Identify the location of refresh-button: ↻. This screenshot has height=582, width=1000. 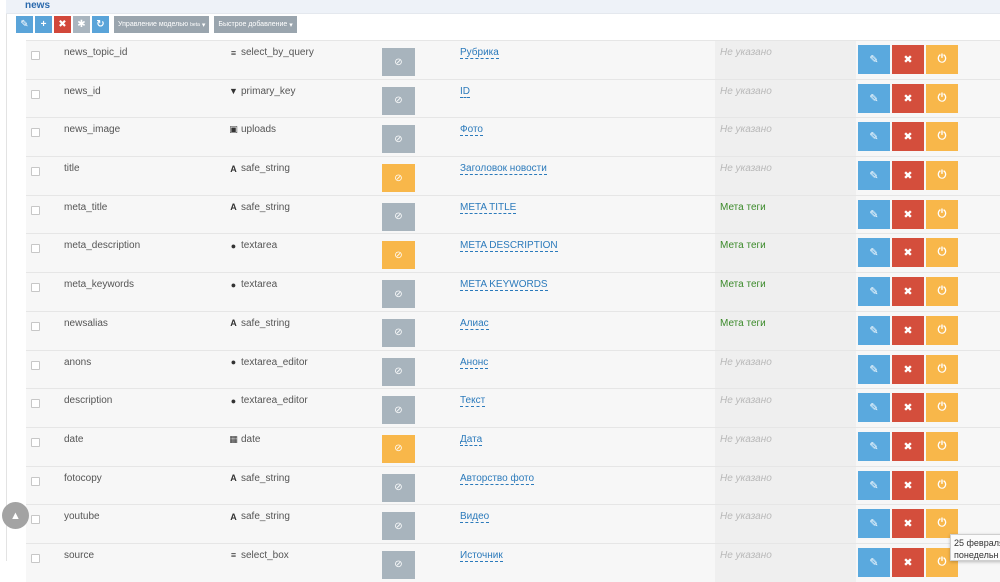
(100, 24).